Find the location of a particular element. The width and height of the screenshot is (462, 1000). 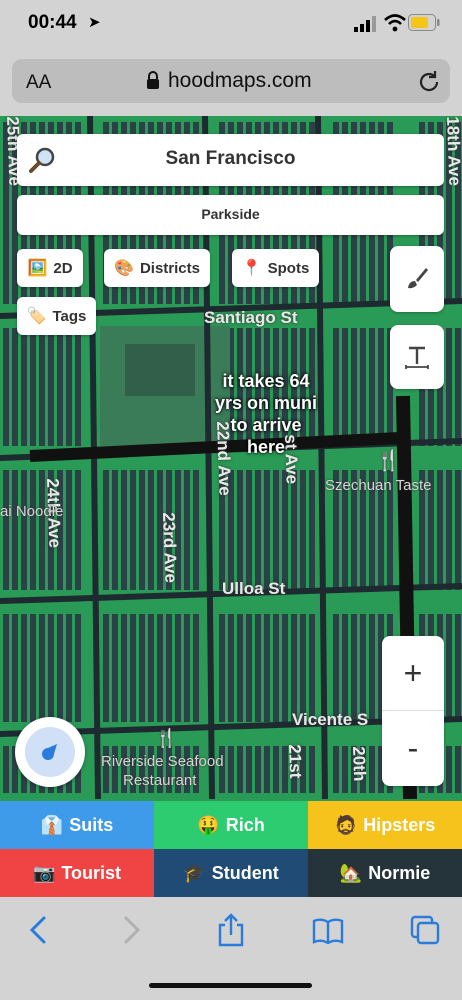

reload-icon is located at coordinates (429, 82).